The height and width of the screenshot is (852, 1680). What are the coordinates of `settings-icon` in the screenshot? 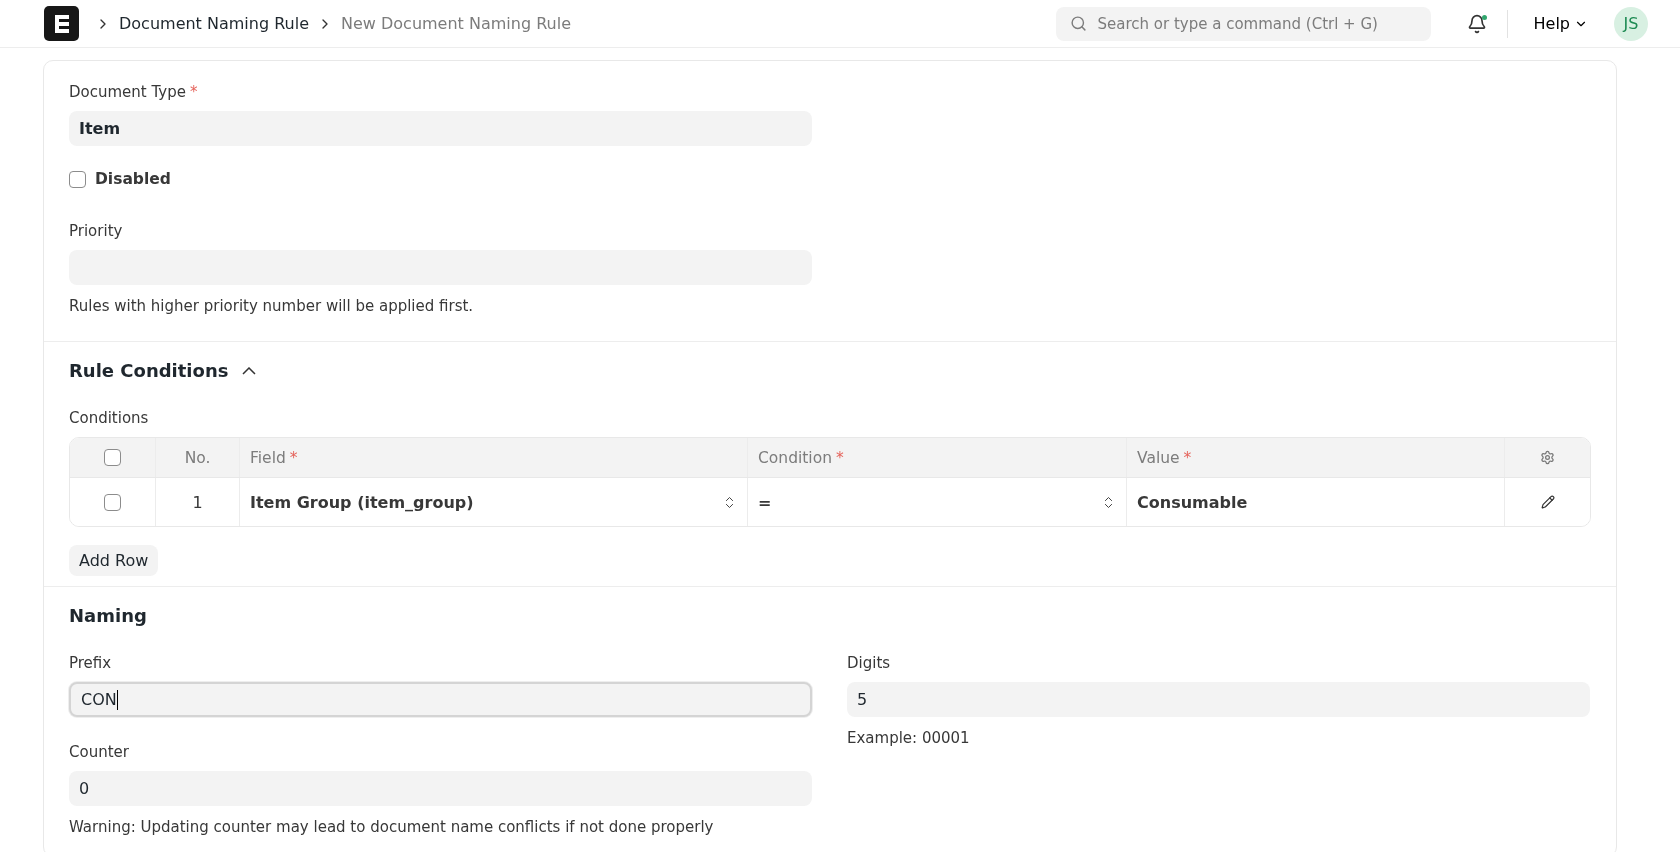 It's located at (1547, 457).